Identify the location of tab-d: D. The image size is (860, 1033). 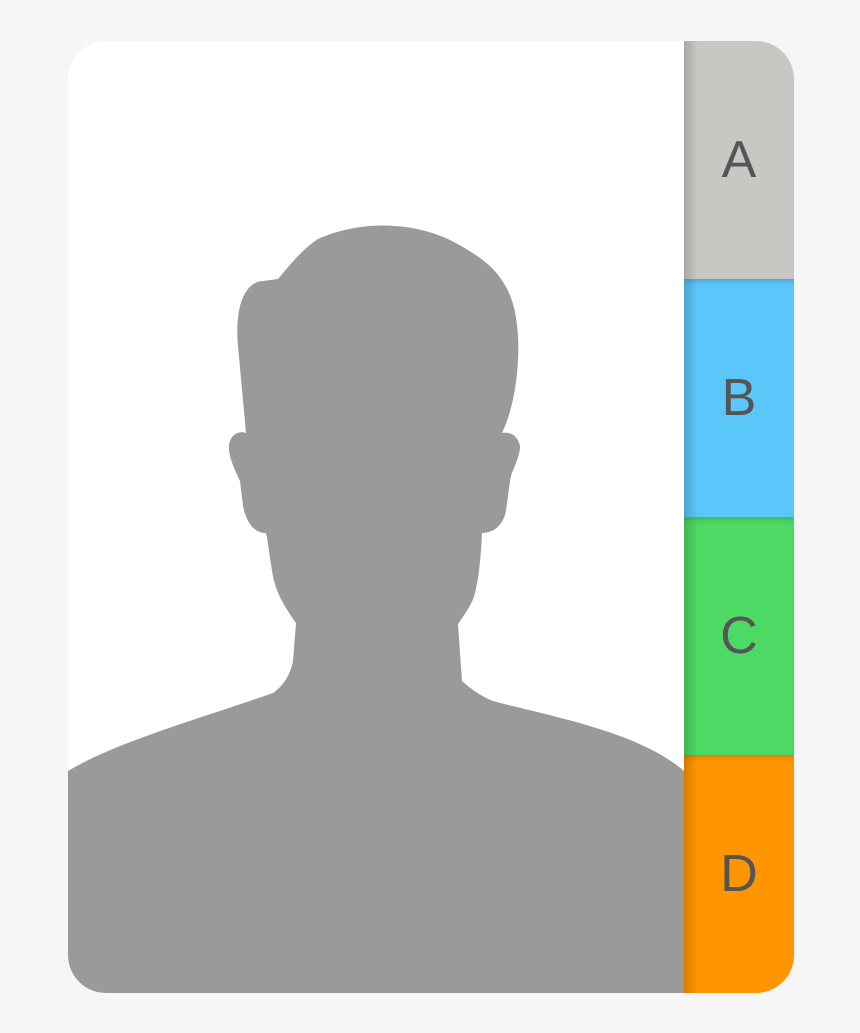
(739, 874).